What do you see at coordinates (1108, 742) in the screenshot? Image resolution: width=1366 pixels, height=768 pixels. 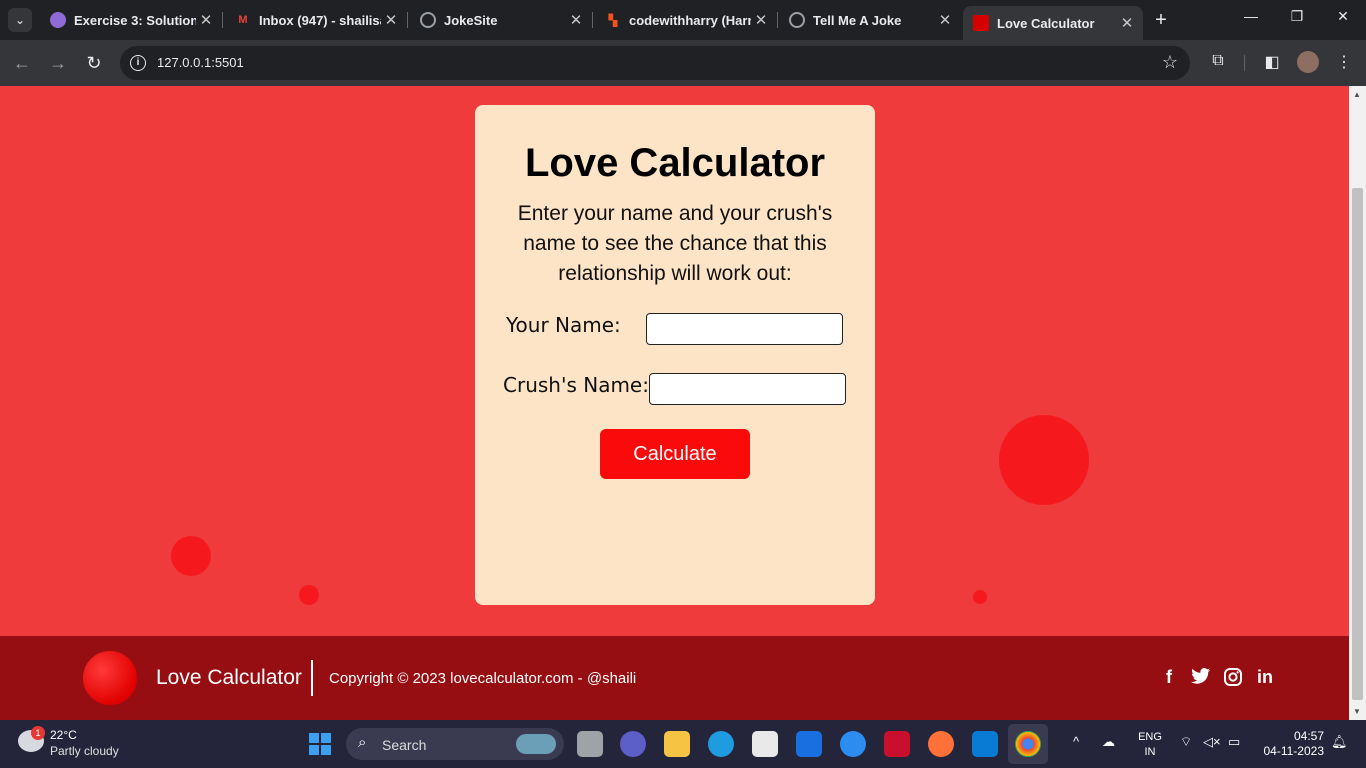 I see `onedrive-cloud-icon: ☁` at bounding box center [1108, 742].